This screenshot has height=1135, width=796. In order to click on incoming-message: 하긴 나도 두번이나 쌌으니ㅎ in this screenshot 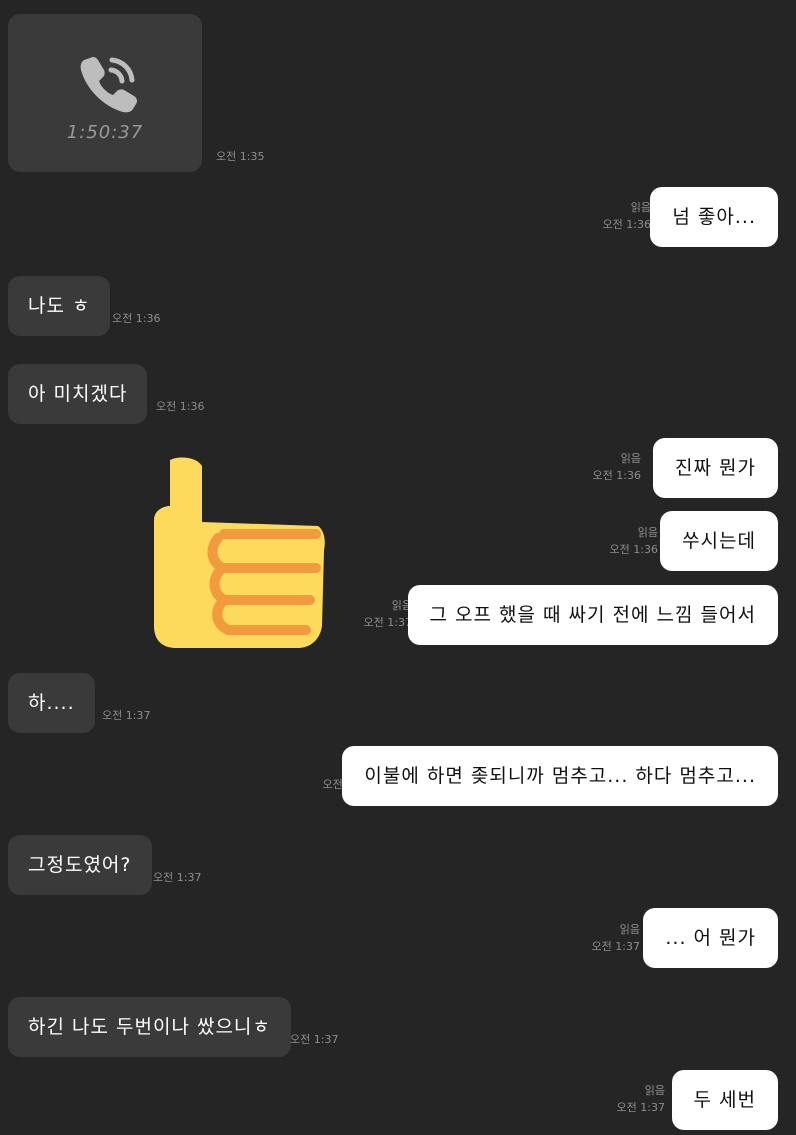, I will do `click(149, 1027)`.